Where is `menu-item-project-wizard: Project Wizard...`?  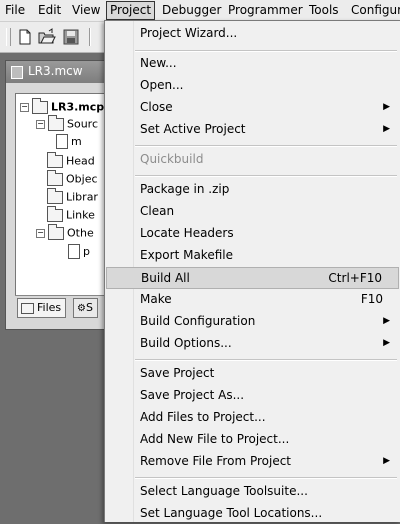
menu-item-project-wizard: Project Wizard... is located at coordinates (252, 33).